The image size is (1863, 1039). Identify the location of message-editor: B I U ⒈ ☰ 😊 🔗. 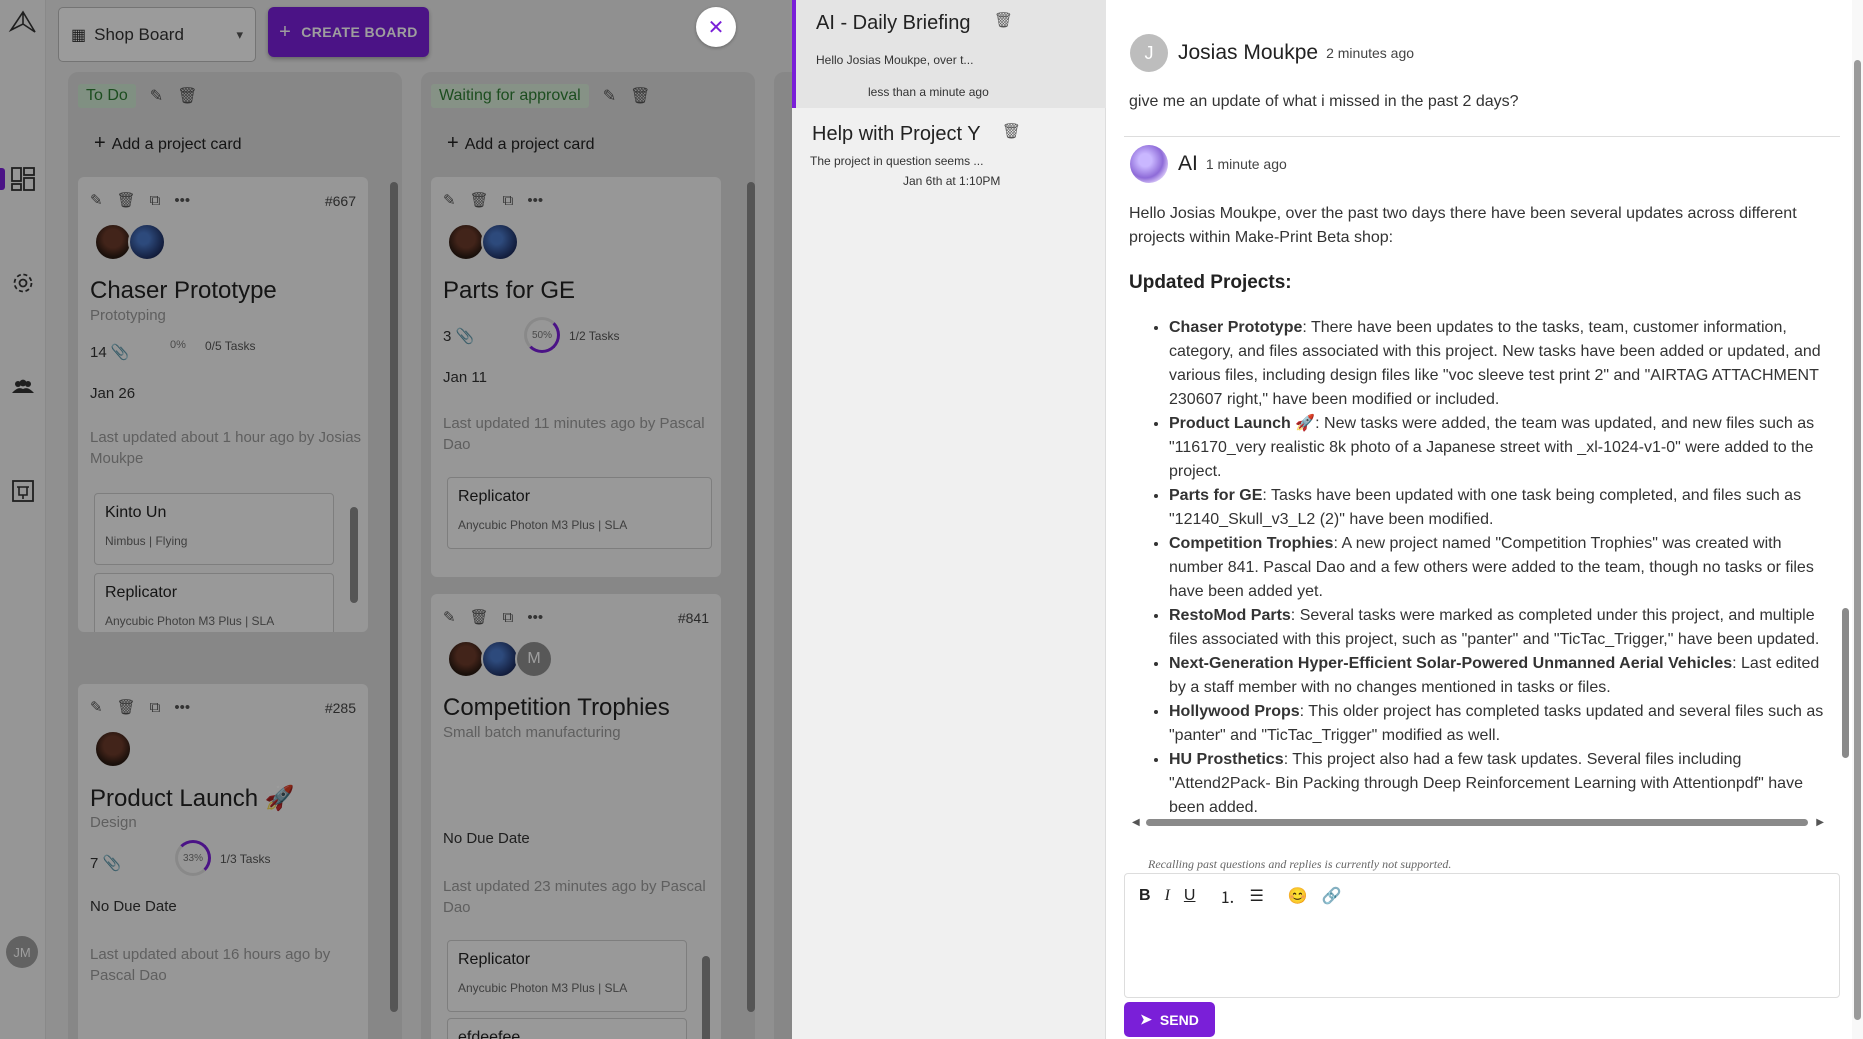
(1482, 935).